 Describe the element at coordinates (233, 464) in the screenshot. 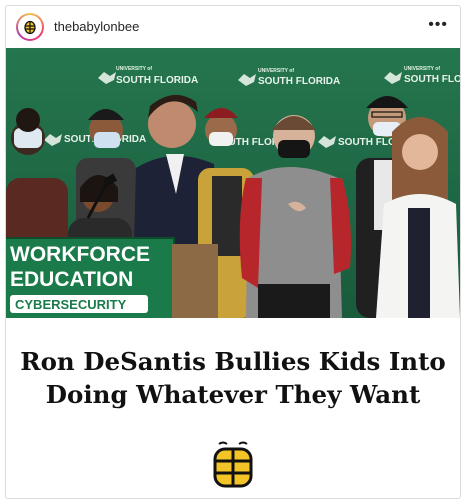

I see `babylon-bee-logo-icon` at that location.